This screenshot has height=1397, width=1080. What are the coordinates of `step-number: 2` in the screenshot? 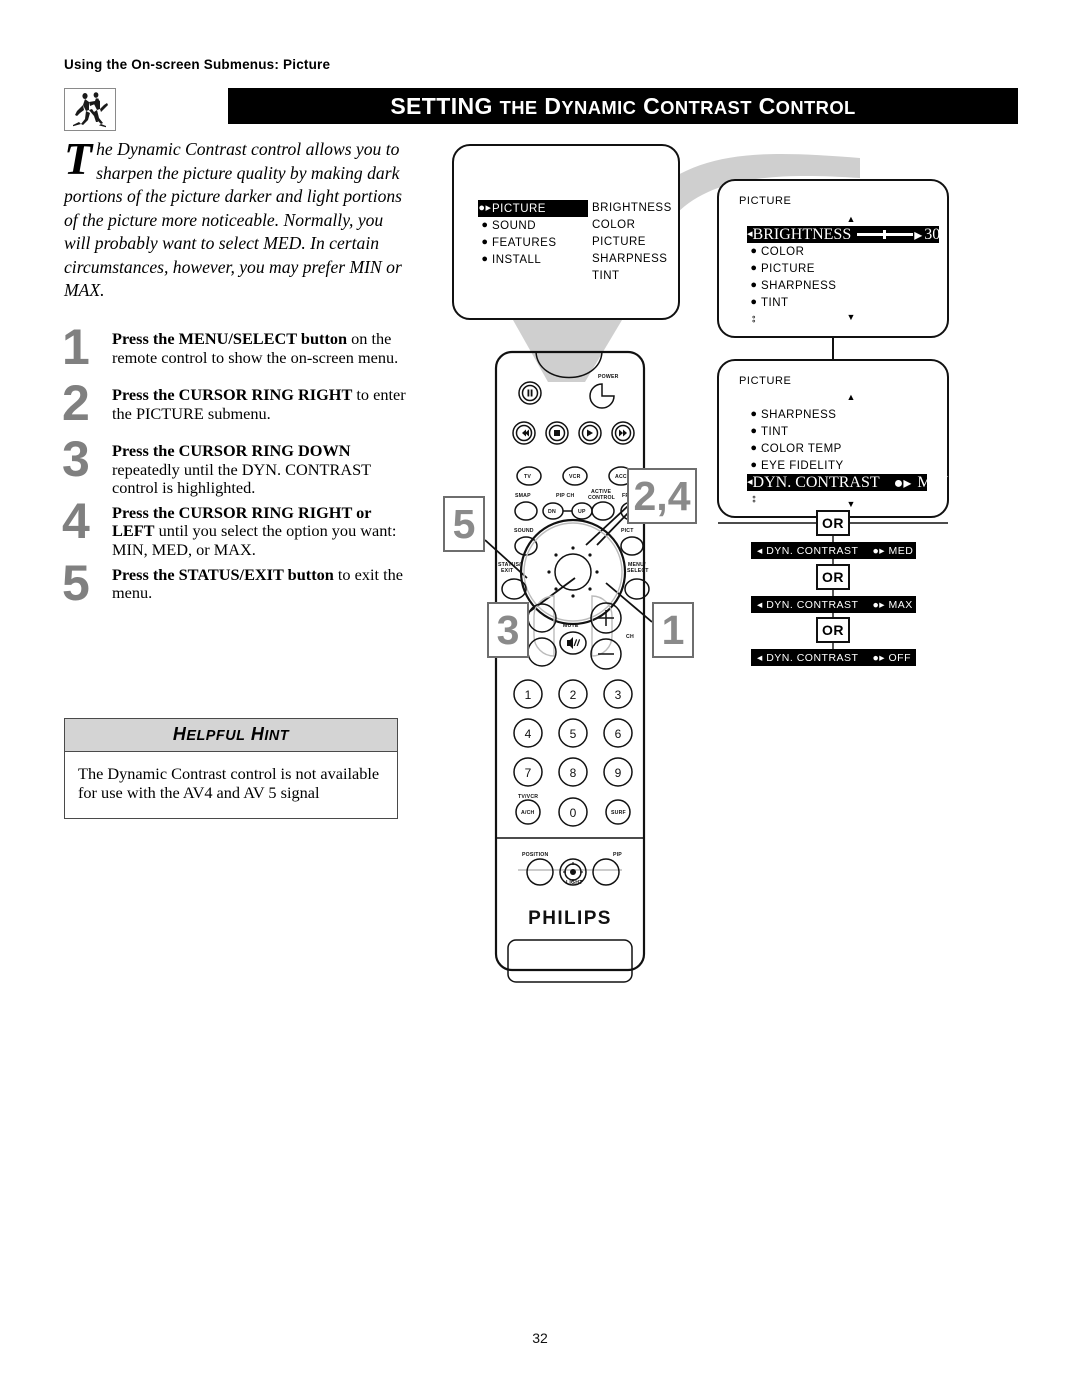 It's located at (76, 403).